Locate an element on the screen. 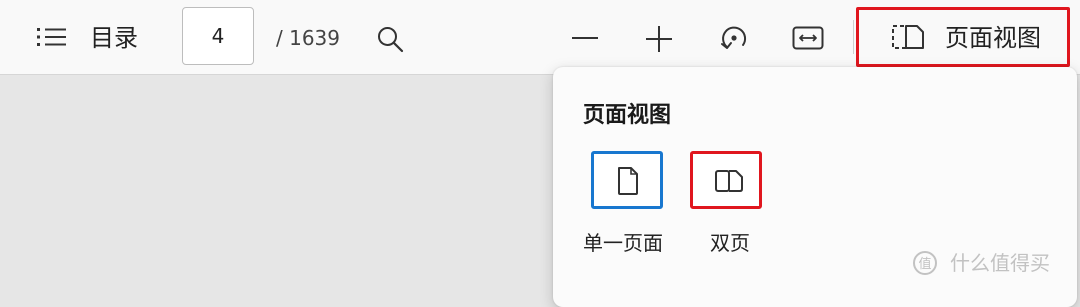 The height and width of the screenshot is (307, 1080). page-view-icon is located at coordinates (908, 37).